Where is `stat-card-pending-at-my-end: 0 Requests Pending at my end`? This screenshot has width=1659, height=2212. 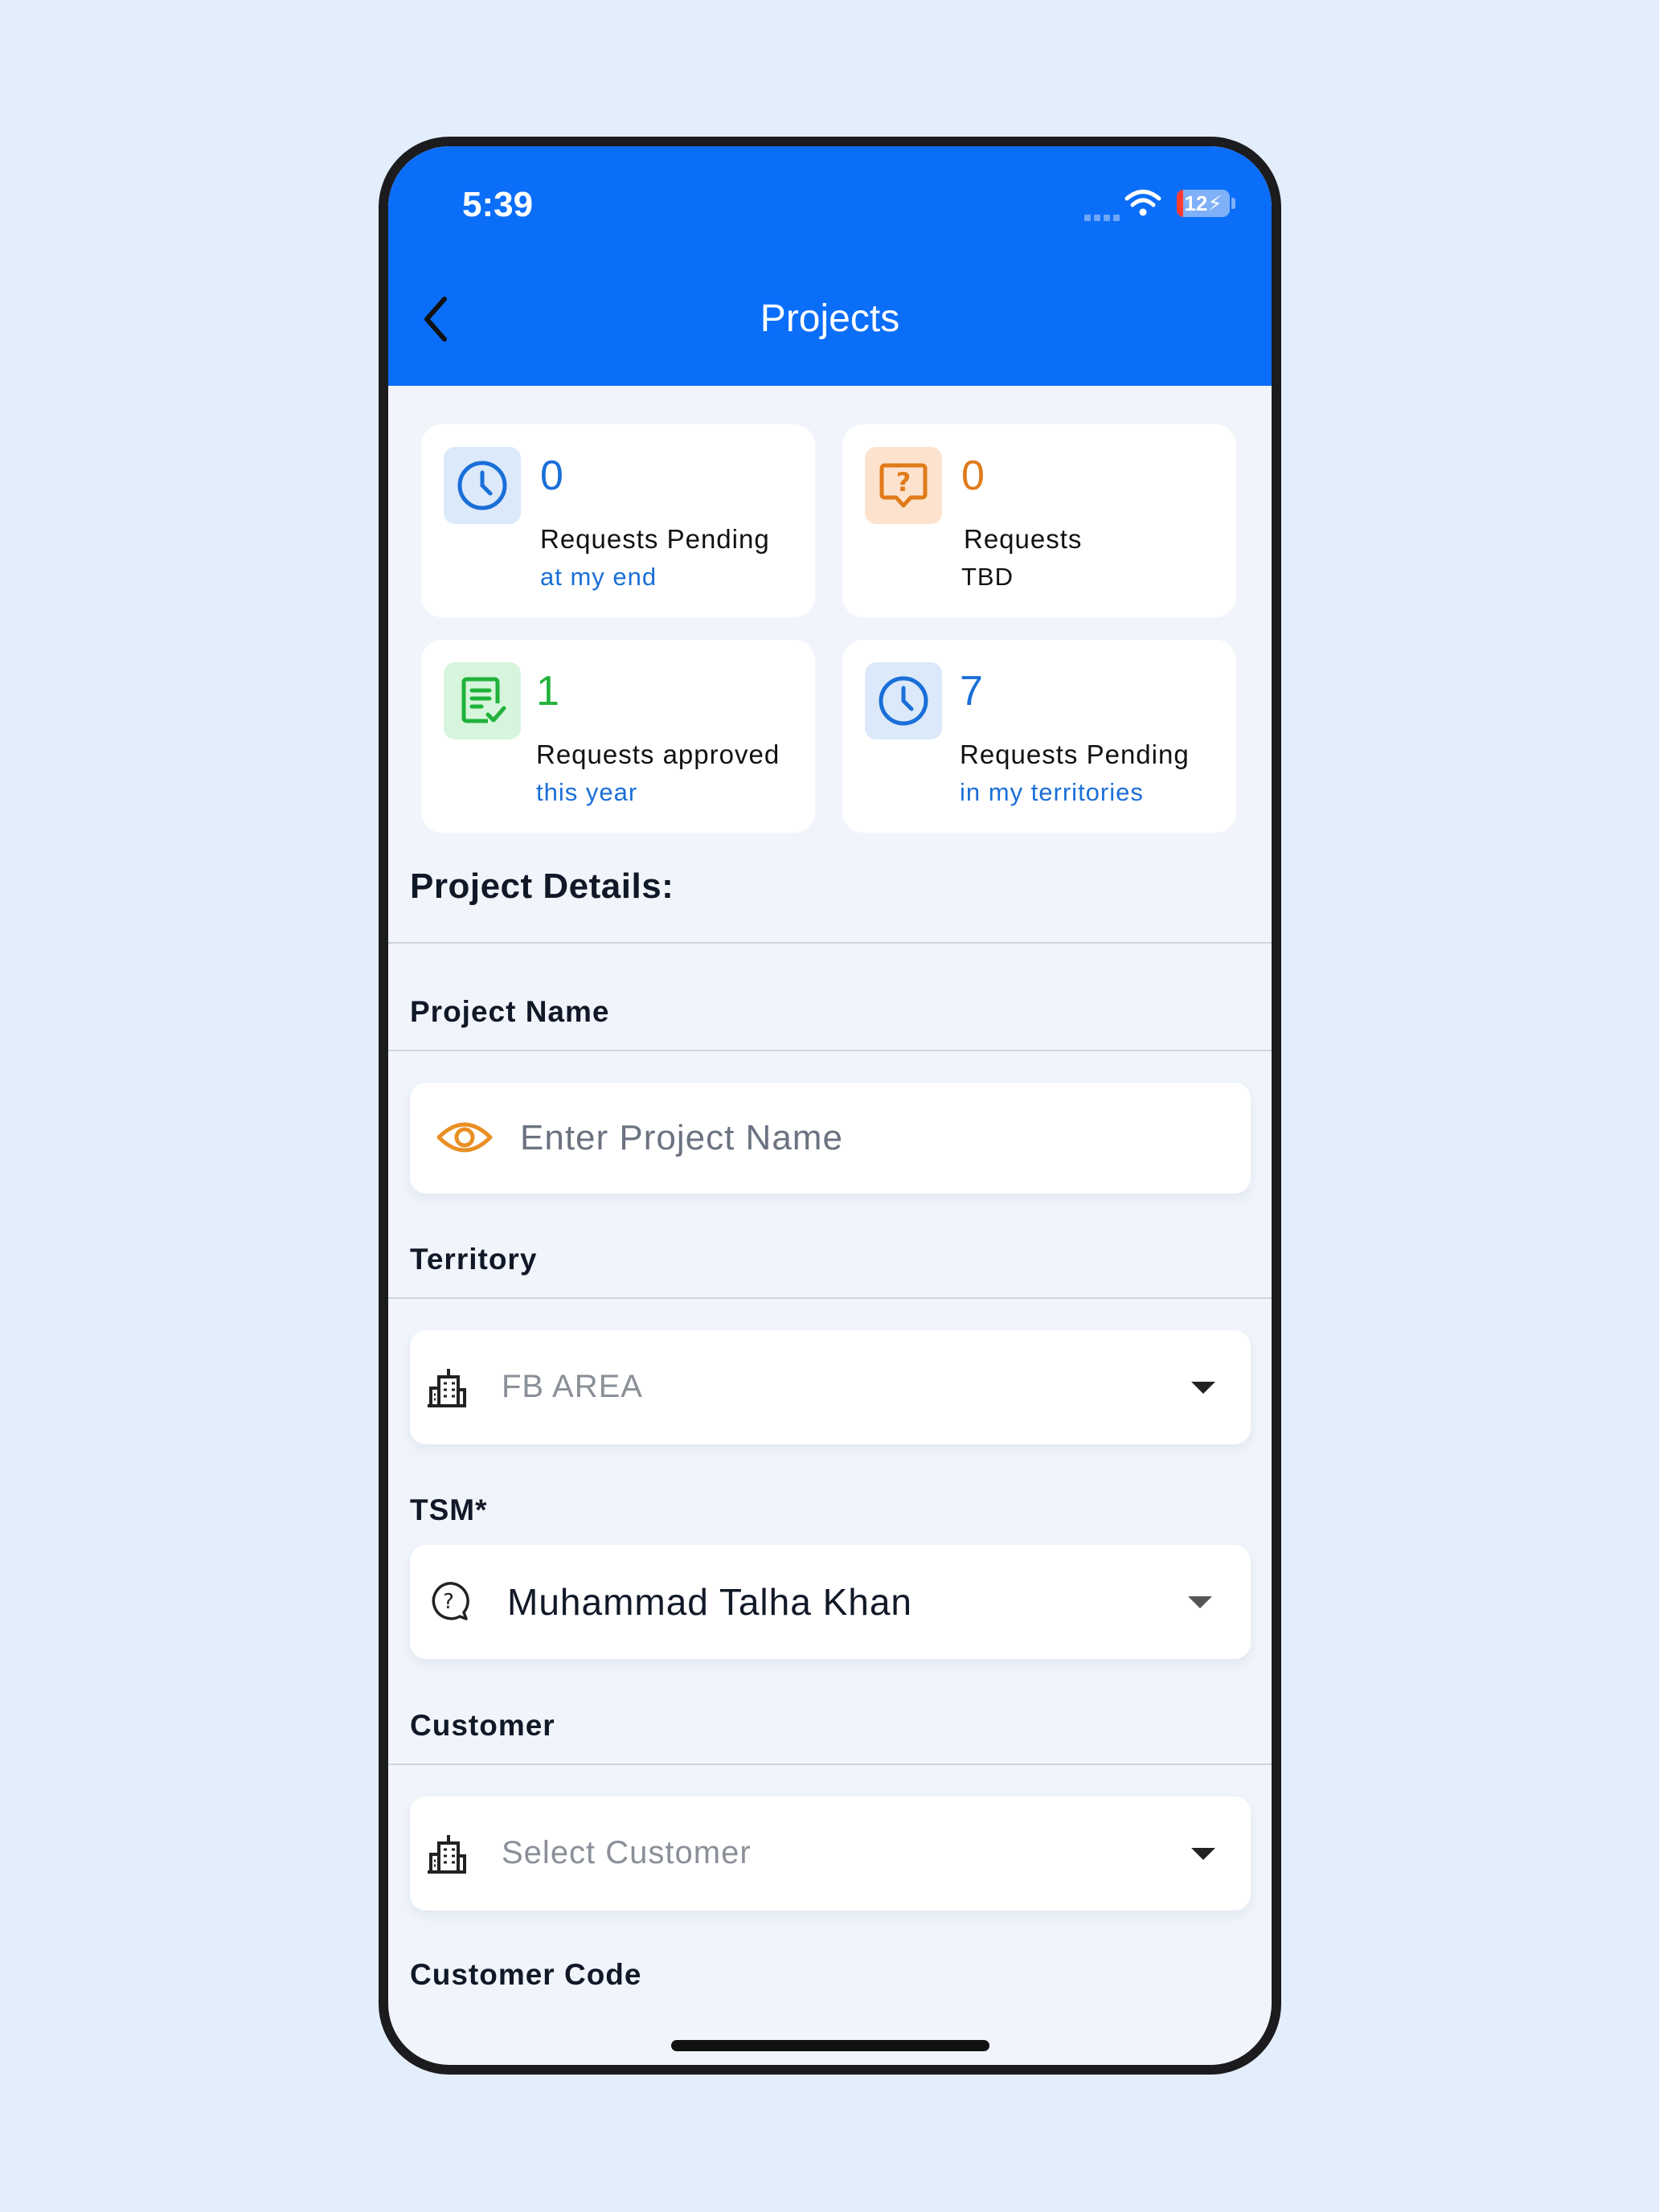
stat-card-pending-at-my-end: 0 Requests Pending at my end is located at coordinates (618, 520).